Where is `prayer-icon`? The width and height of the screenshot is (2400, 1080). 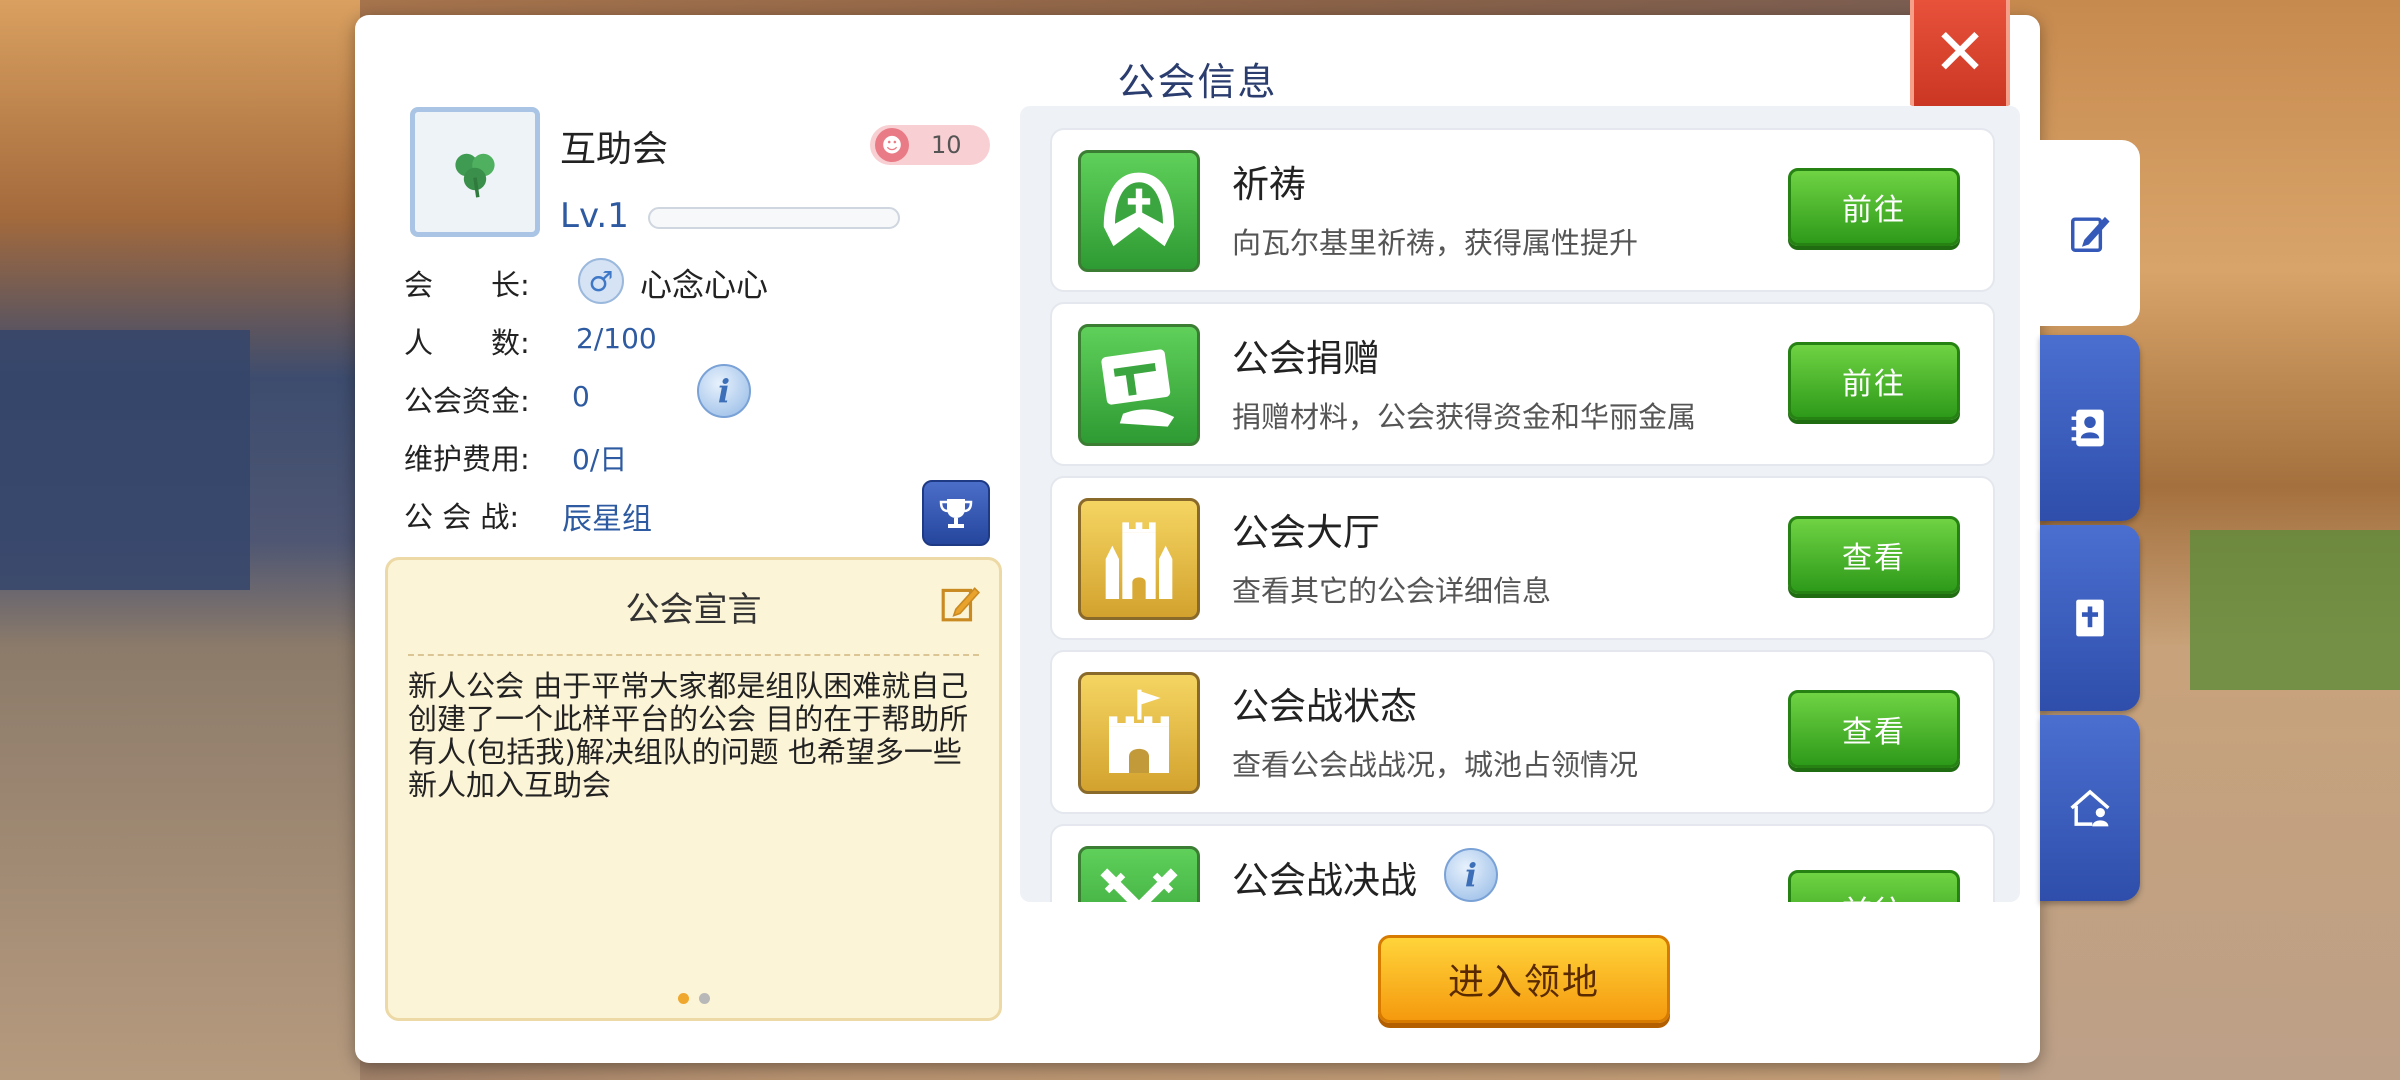
prayer-icon is located at coordinates (1139, 211).